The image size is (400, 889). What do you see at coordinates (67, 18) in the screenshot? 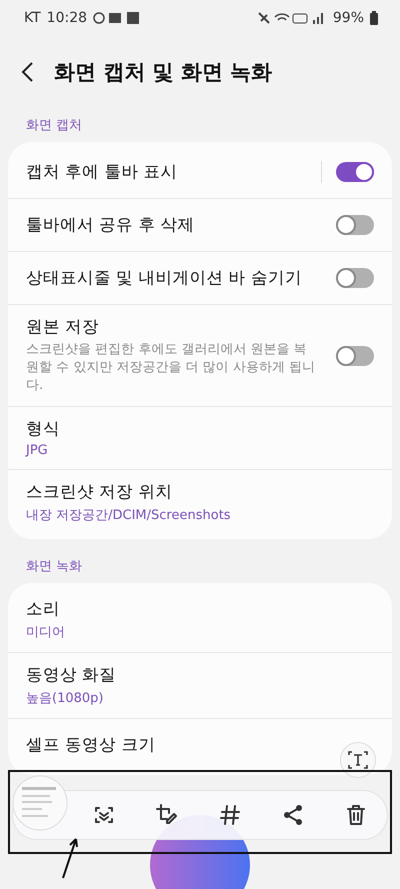
I see `clock: 10:28` at bounding box center [67, 18].